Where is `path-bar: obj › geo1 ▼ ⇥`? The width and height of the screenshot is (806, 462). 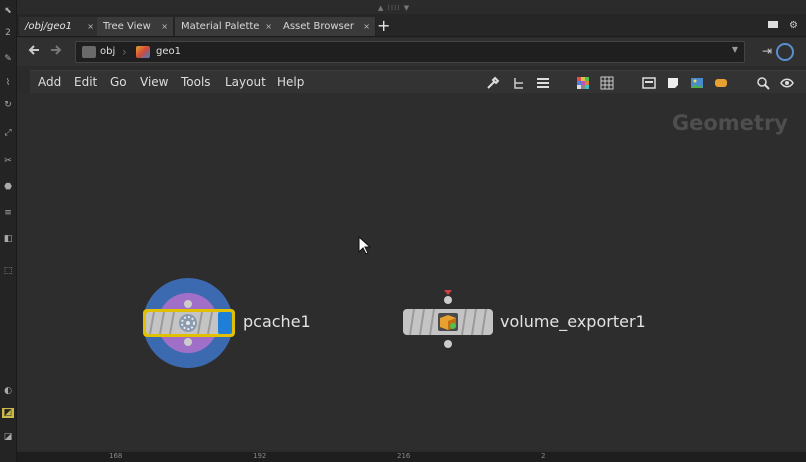
path-bar: obj › geo1 ▼ ⇥ is located at coordinates (411, 52).